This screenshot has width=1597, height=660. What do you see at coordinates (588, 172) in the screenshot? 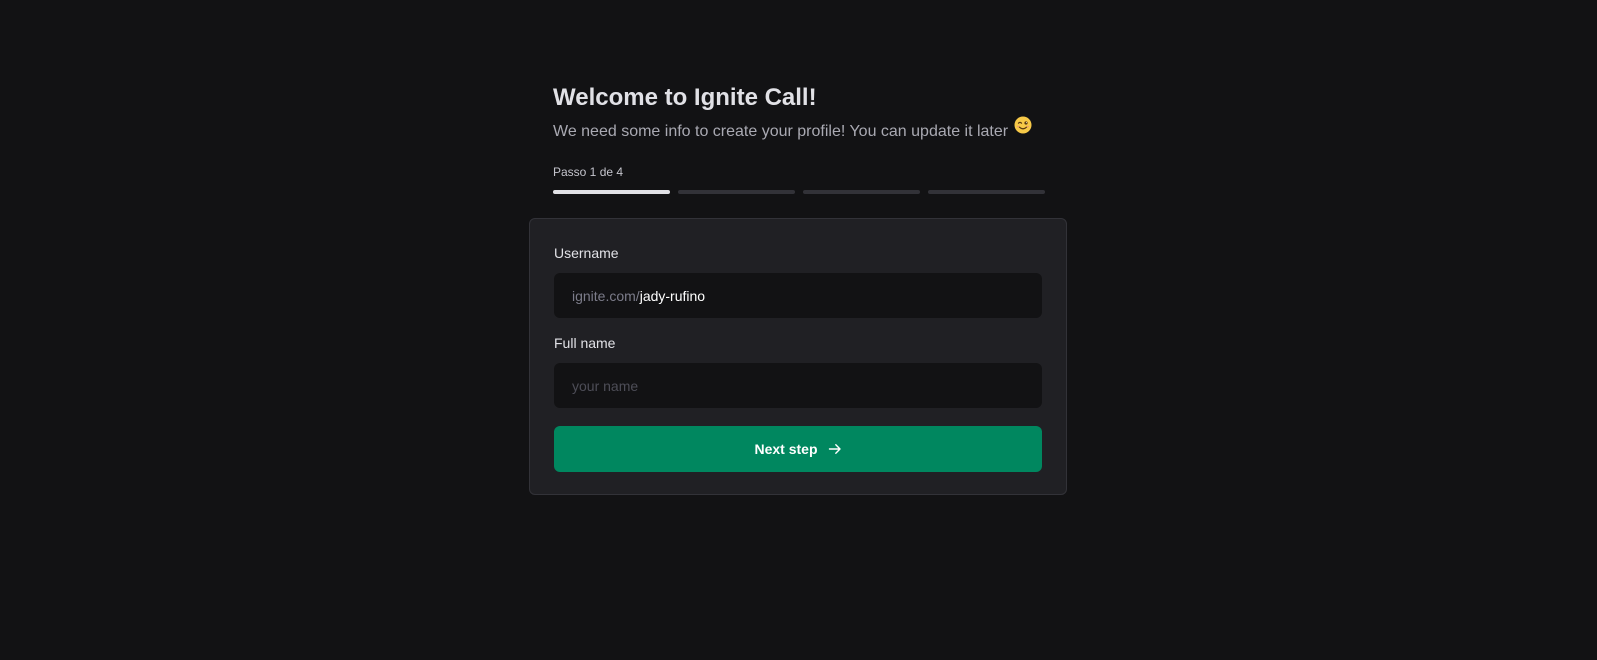
I see `step-label: Passo 1 de 4` at bounding box center [588, 172].